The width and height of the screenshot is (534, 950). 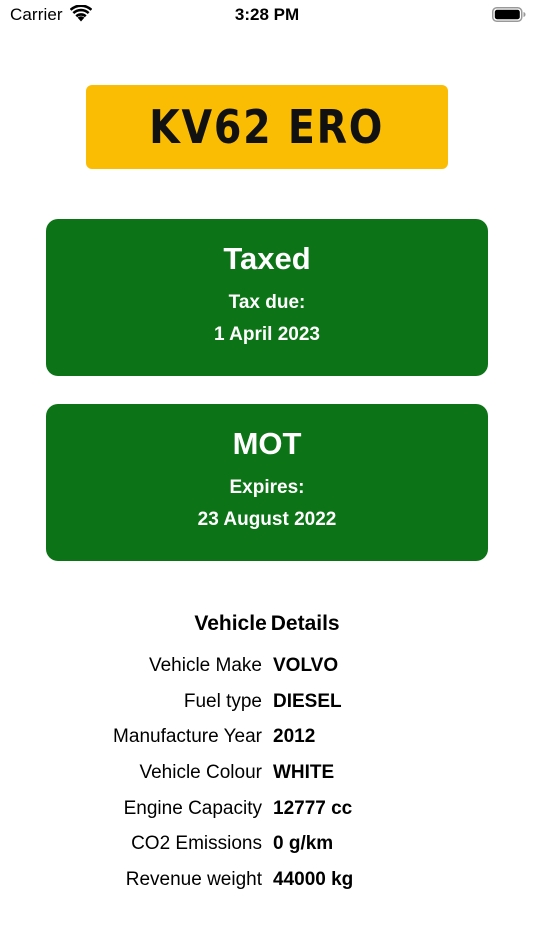 I want to click on detail-label: Revenue weight, so click(x=193, y=880).